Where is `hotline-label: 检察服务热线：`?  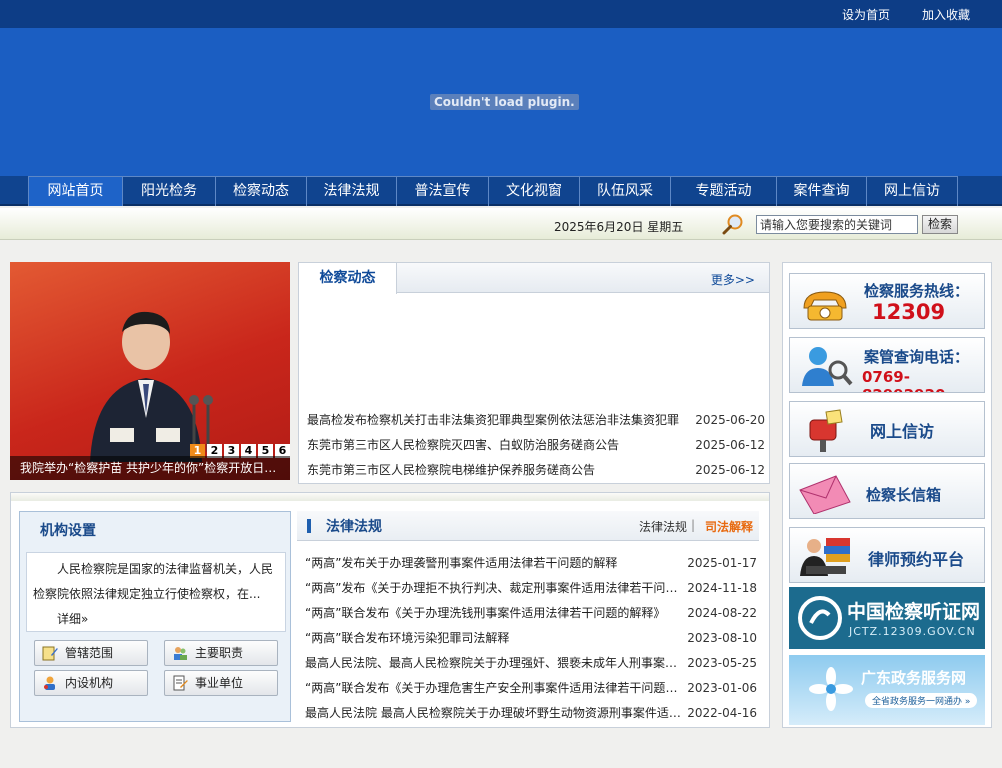 hotline-label: 检察服务热线： is located at coordinates (917, 291).